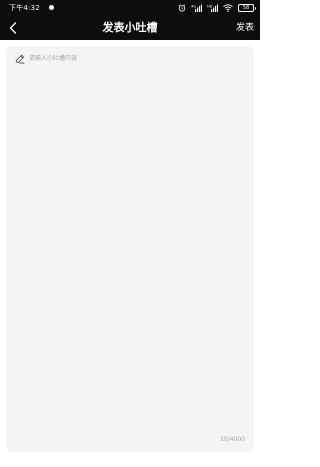  I want to click on signal-4g-icon: 4G, so click(196, 8).